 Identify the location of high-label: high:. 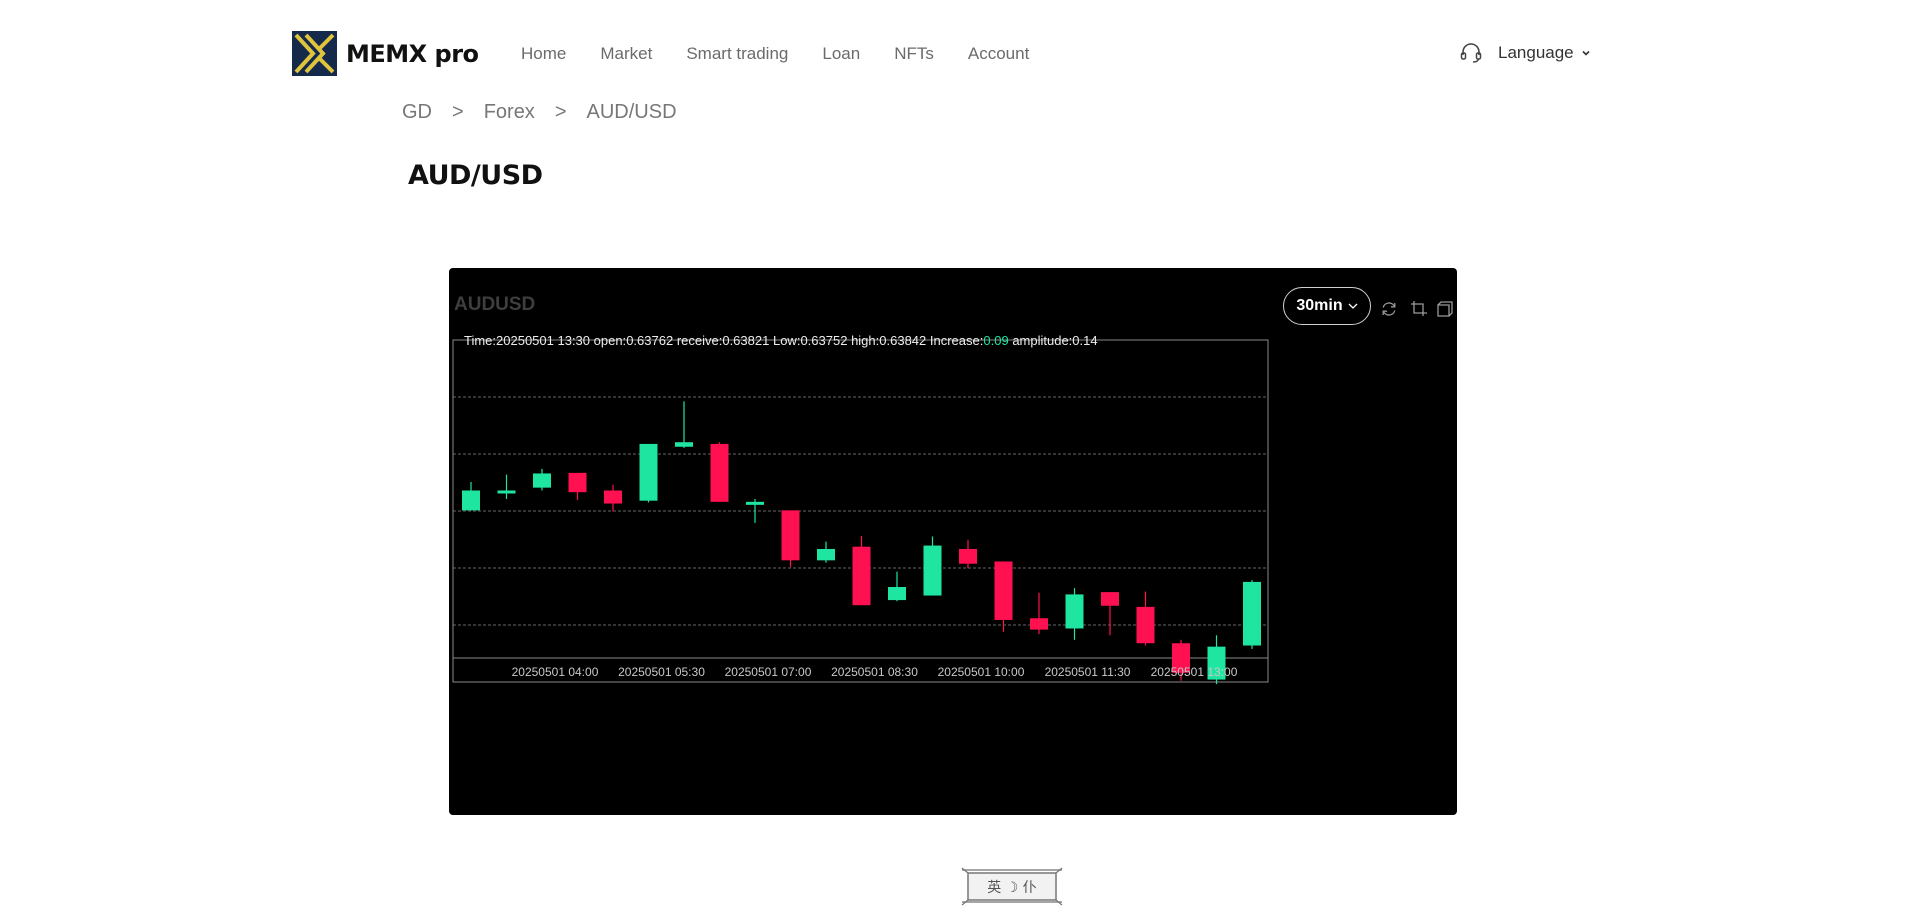
(865, 340).